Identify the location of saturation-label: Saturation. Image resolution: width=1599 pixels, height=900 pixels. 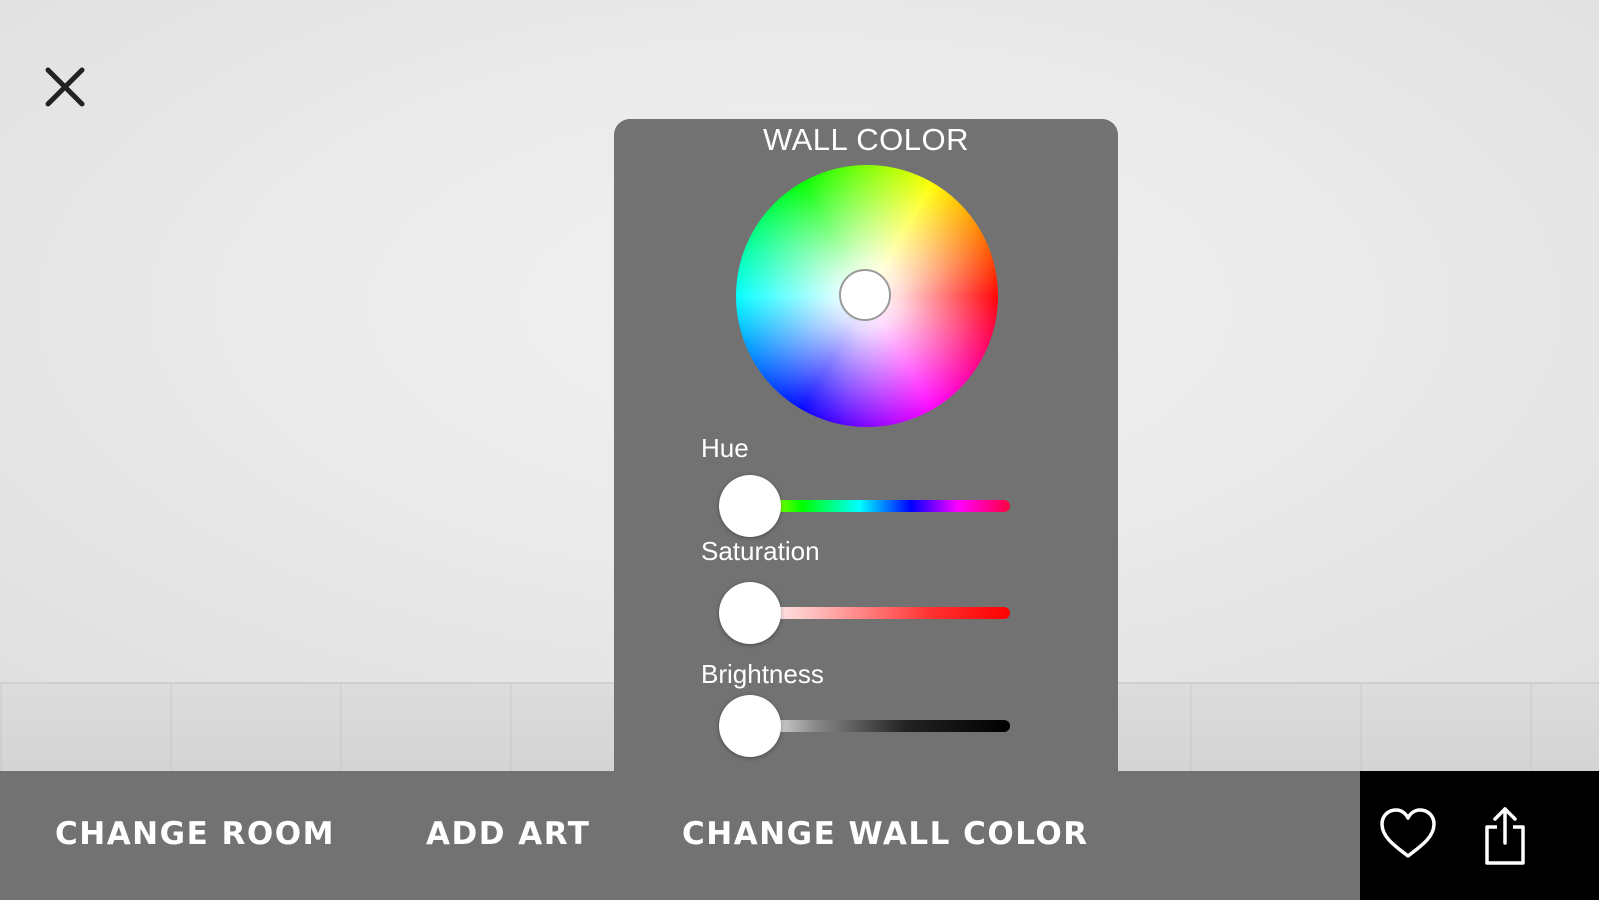
(760, 551).